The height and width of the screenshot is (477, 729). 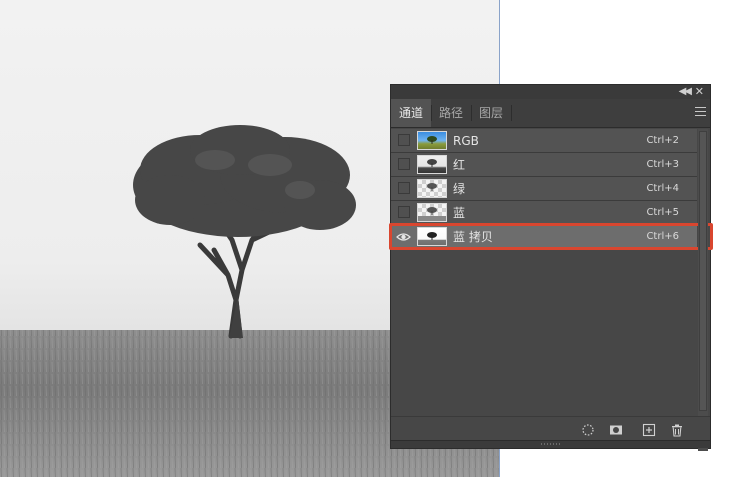 I want to click on channel-row-blue-copy: 蓝 拷贝 Ctrl+6, so click(x=551, y=236).